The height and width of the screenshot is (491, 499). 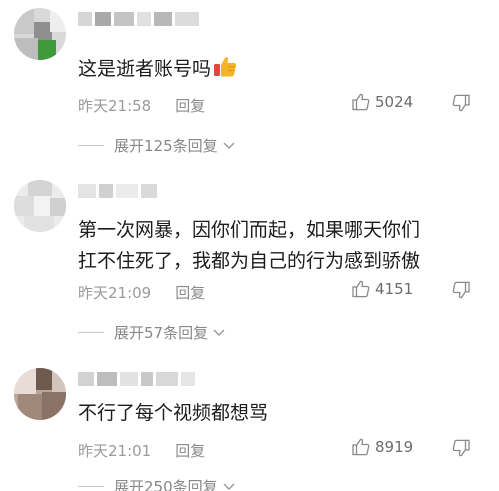 I want to click on comment-meta: 昨天21:58 回复, so click(x=141, y=105).